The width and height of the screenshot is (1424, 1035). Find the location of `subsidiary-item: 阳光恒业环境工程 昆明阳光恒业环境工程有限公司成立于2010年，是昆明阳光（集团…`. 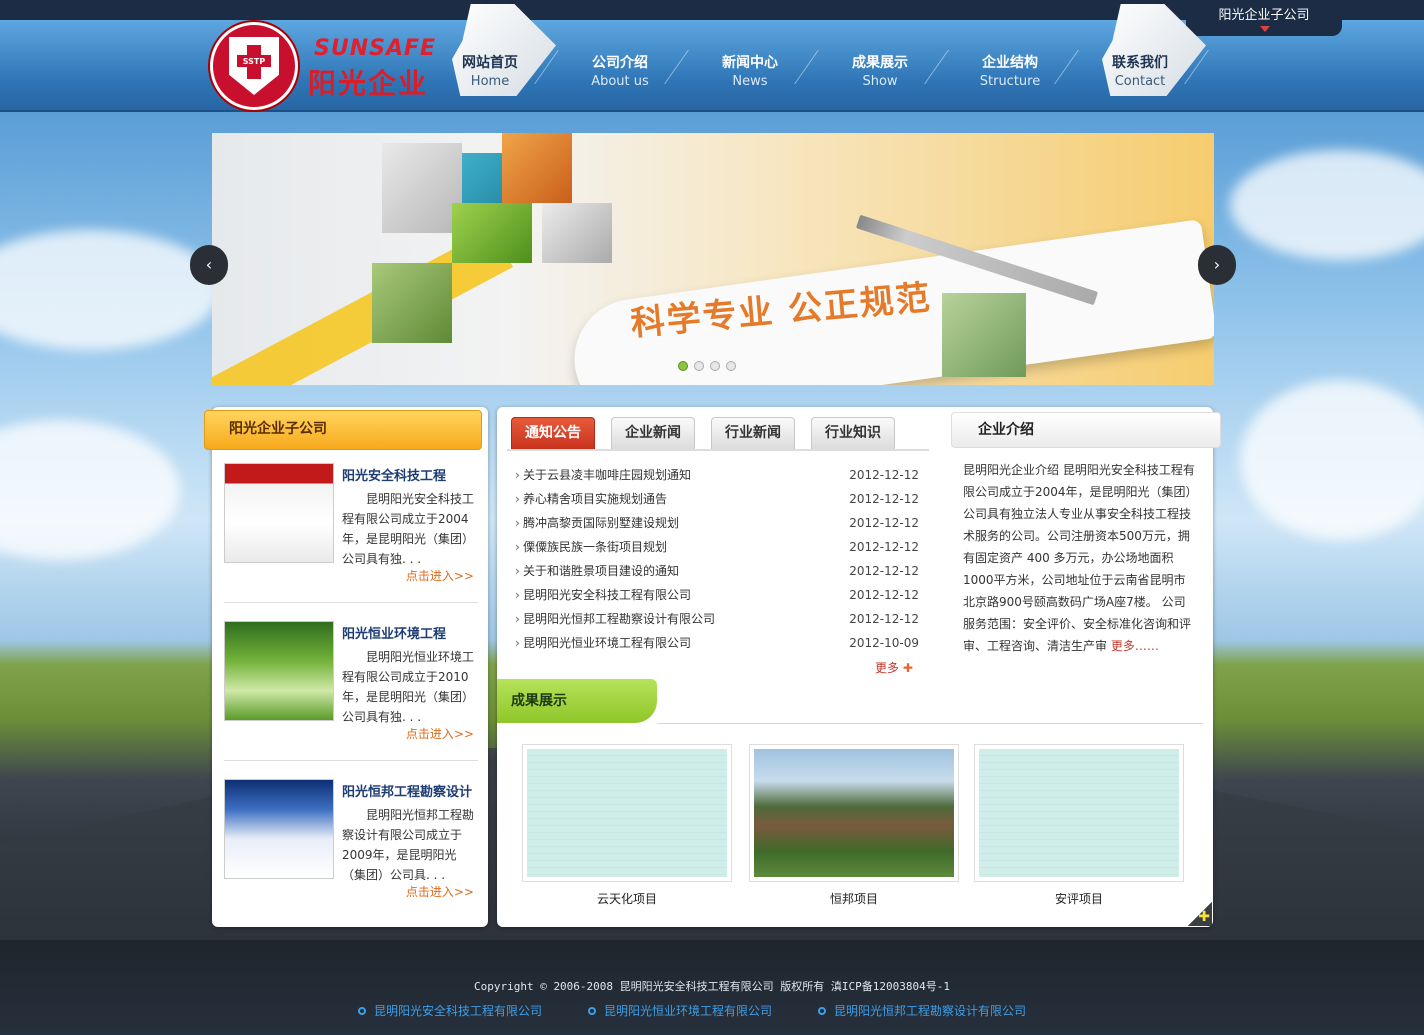

subsidiary-item: 阳光恒业环境工程 昆明阳光恒业环境工程有限公司成立于2010年，是昆明阳光（集团… is located at coordinates (351, 691).